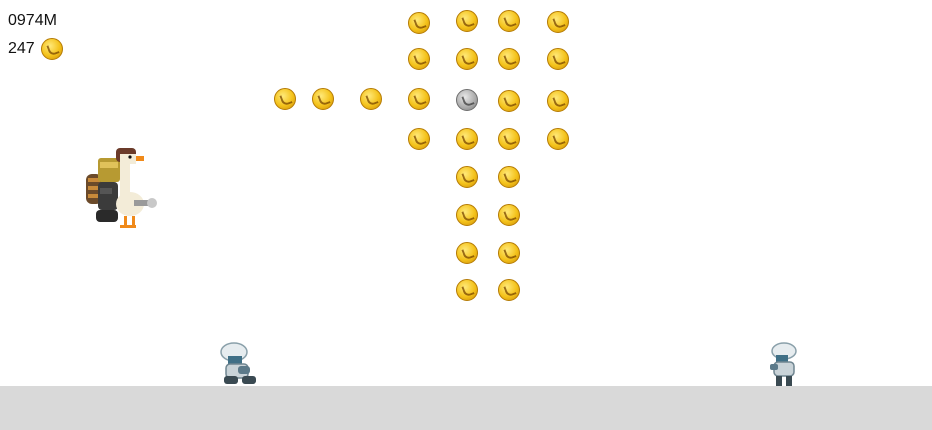 The image size is (932, 430). What do you see at coordinates (467, 100) in the screenshot?
I see `silver-coin` at bounding box center [467, 100].